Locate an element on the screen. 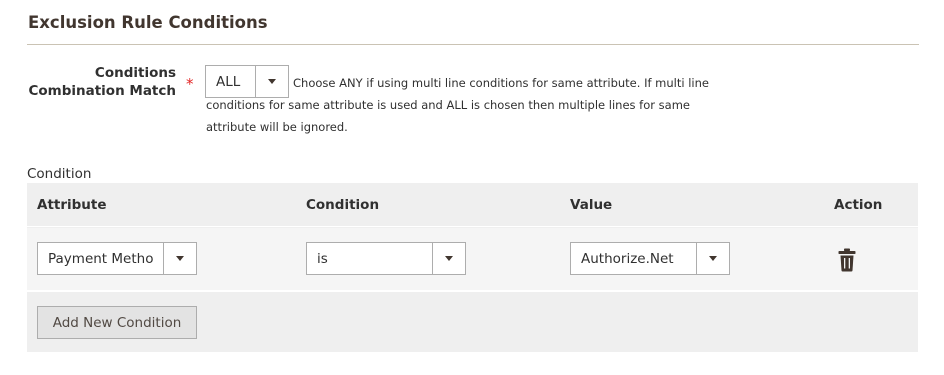 The width and height of the screenshot is (944, 375). combination-match-label-line2: Combination Match is located at coordinates (102, 91).